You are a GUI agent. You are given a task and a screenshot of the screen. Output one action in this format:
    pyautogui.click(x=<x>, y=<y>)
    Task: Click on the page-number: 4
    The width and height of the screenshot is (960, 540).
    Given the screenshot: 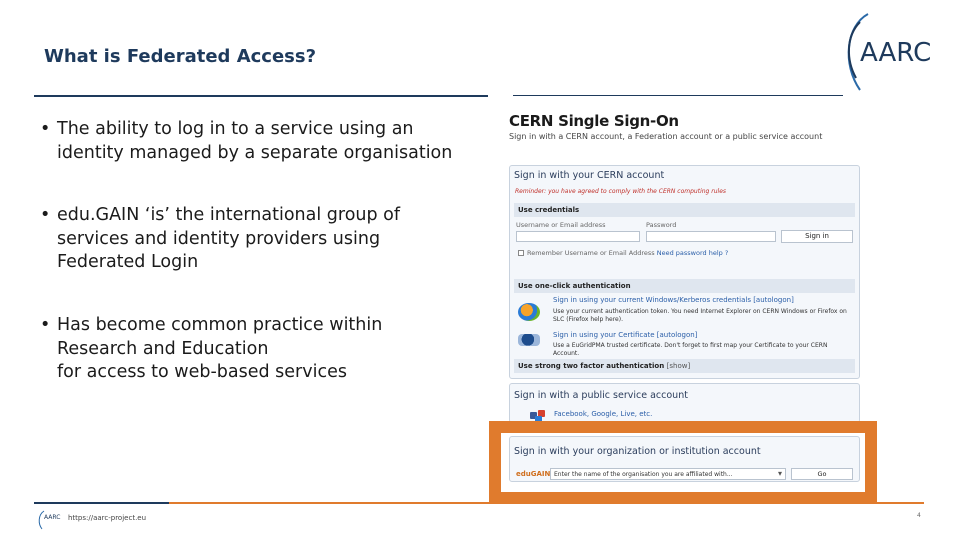 What is the action you would take?
    pyautogui.click(x=919, y=515)
    